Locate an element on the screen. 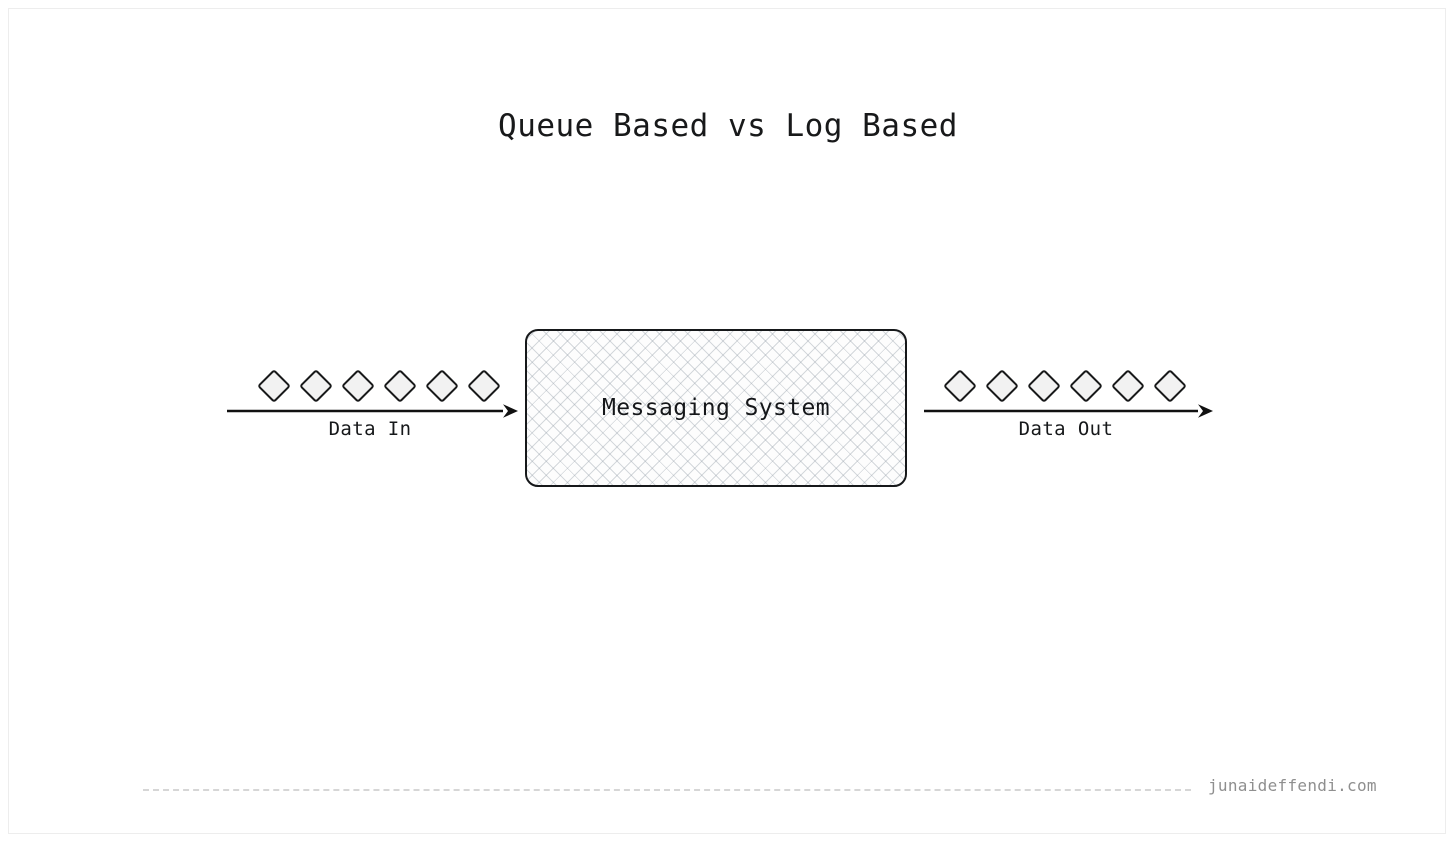 The height and width of the screenshot is (844, 1456). message-item-row-in is located at coordinates (379, 387).